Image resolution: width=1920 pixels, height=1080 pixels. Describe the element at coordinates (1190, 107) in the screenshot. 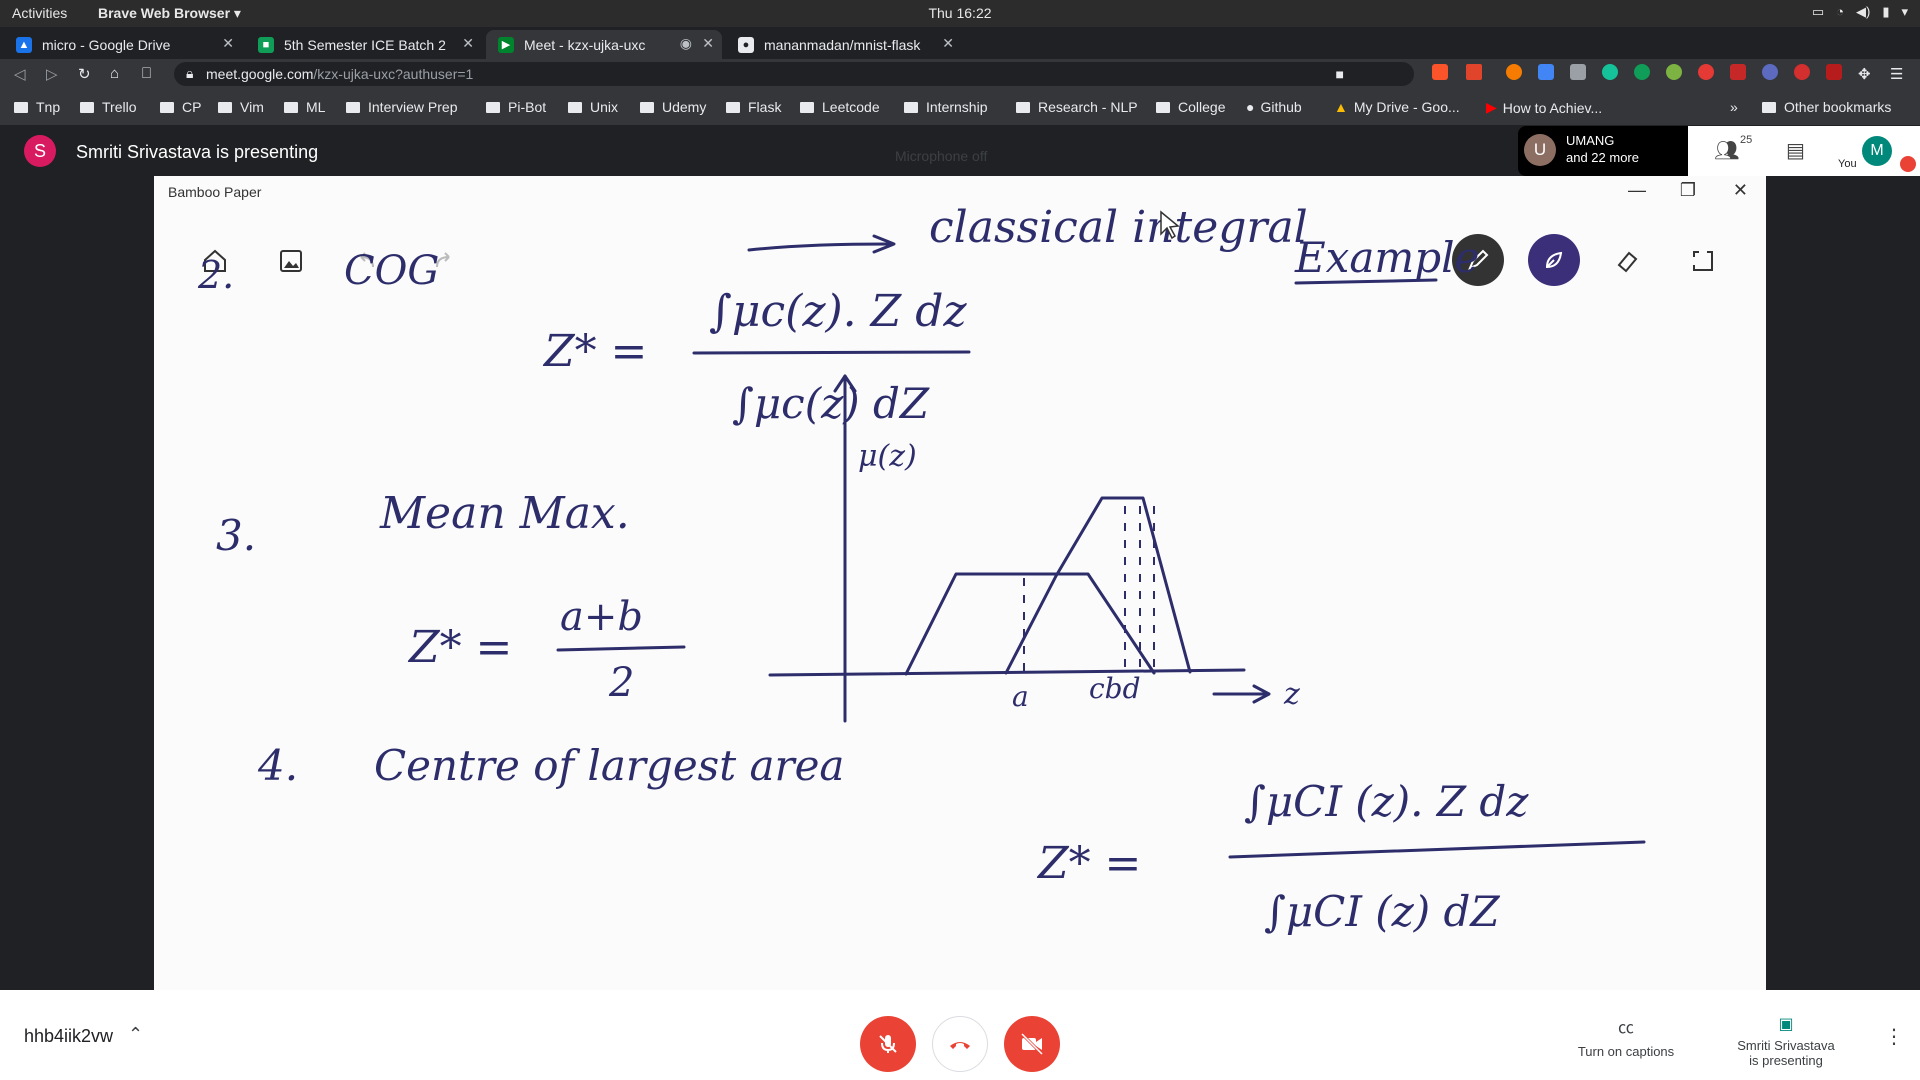

I see `bookmark-folder: College` at that location.